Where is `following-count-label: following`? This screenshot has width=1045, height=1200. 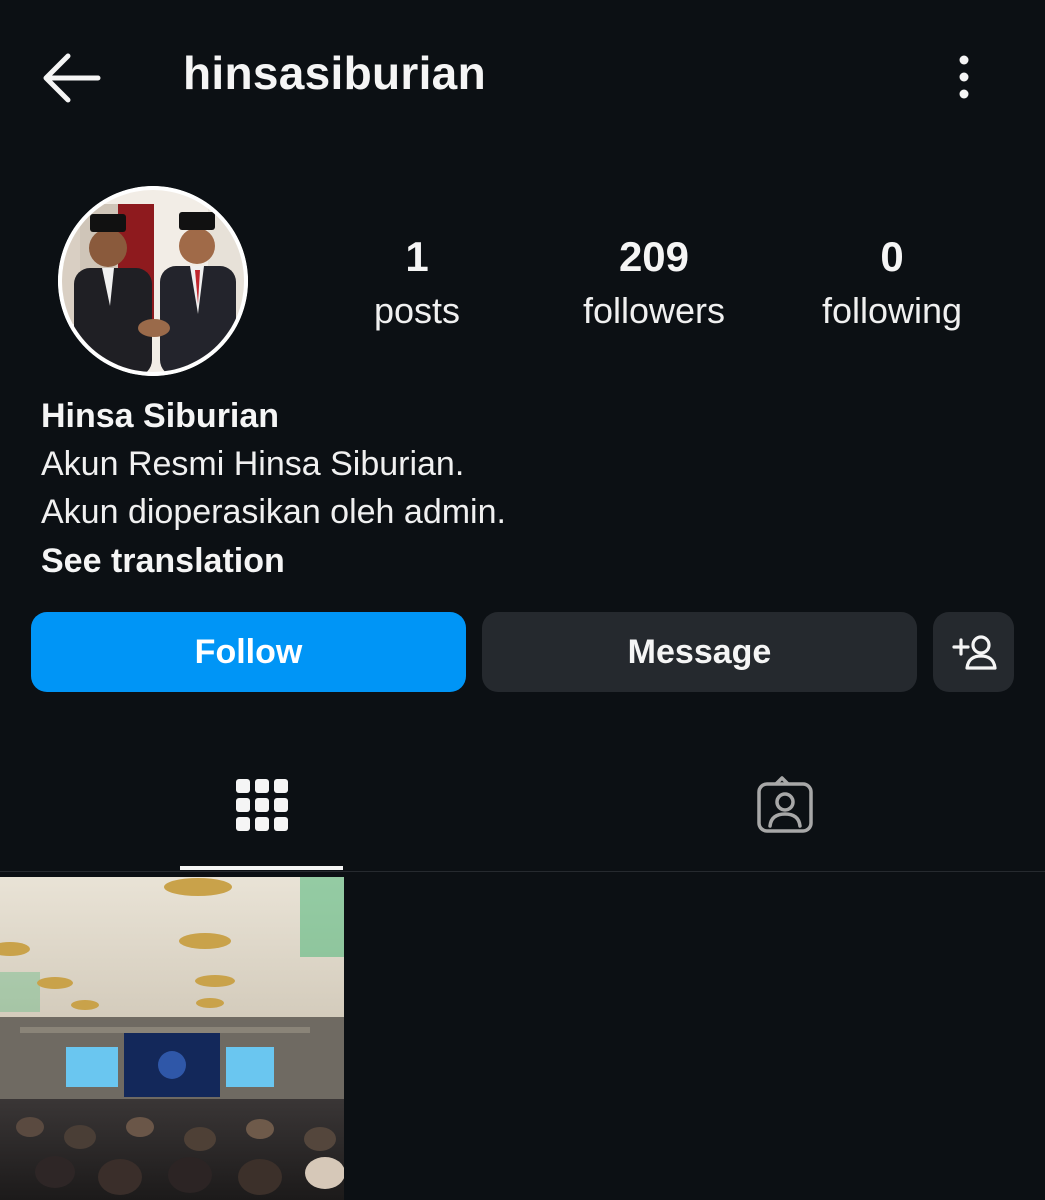 following-count-label: following is located at coordinates (892, 310).